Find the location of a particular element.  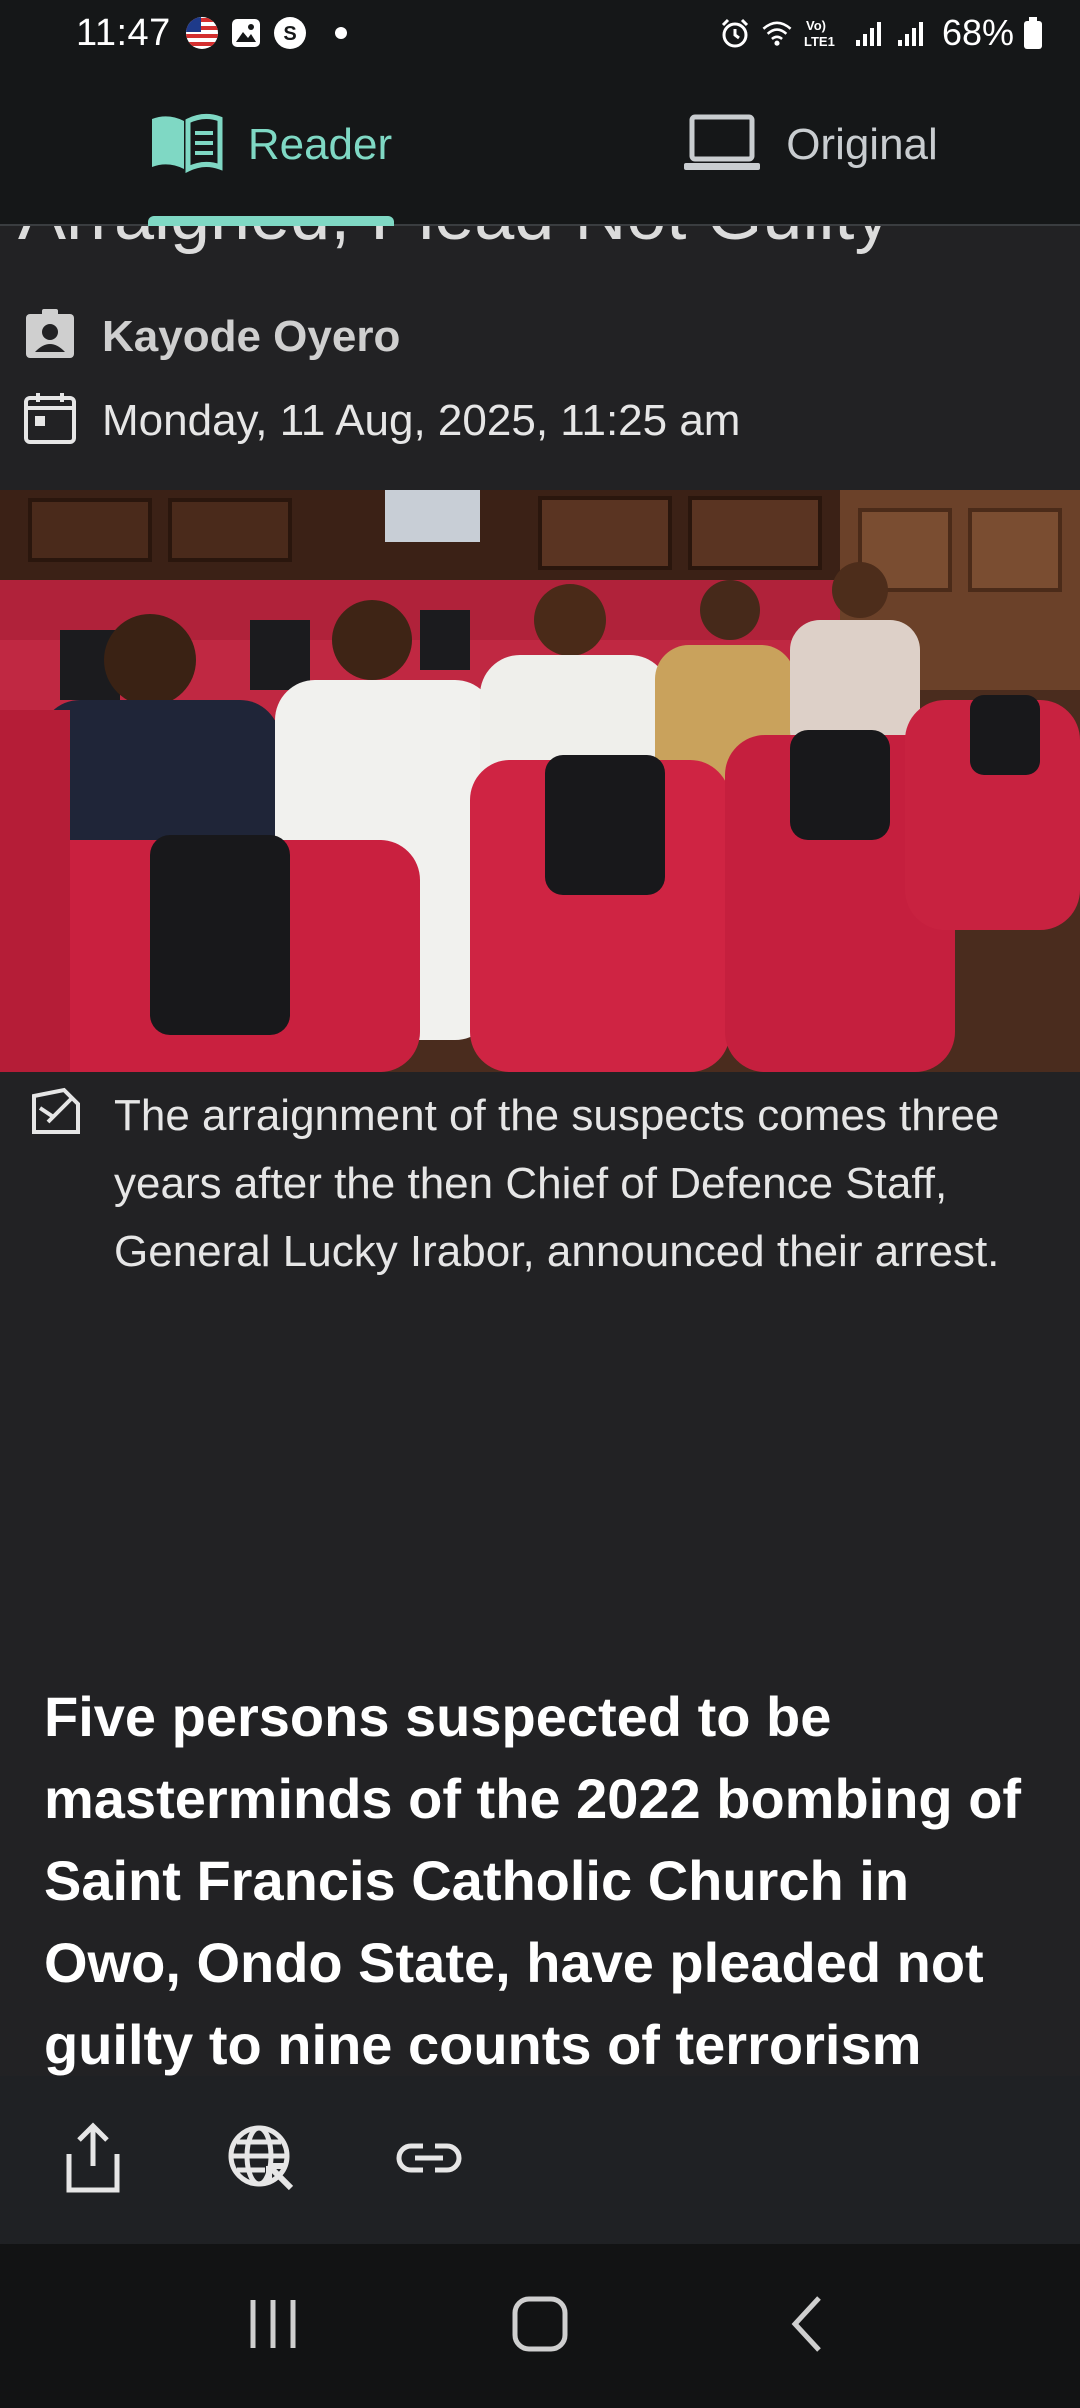

back-button is located at coordinates (807, 2326).